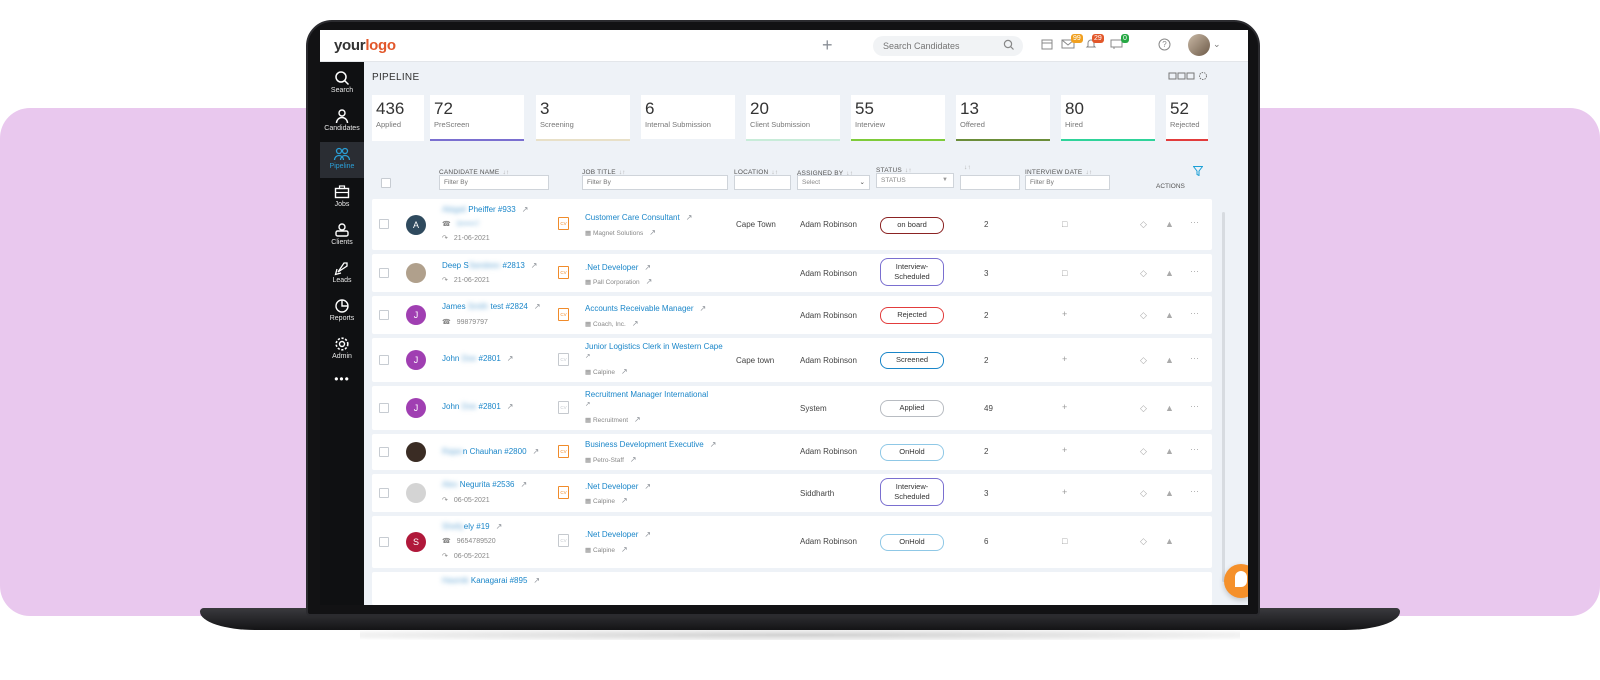 The height and width of the screenshot is (680, 1600). What do you see at coordinates (342, 84) in the screenshot?
I see `sidebar-item-search: Search` at bounding box center [342, 84].